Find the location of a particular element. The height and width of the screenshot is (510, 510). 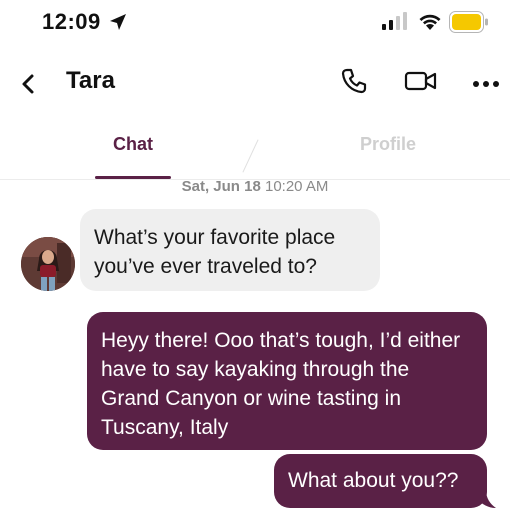

back-chevron-icon is located at coordinates (28, 86).